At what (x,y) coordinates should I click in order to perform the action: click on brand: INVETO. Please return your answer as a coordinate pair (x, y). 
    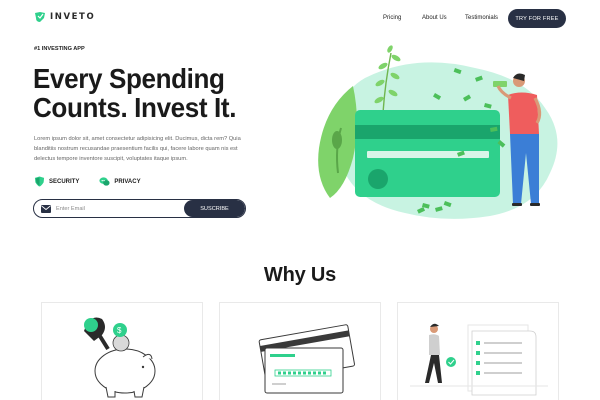
    Looking at the image, I should click on (64, 17).